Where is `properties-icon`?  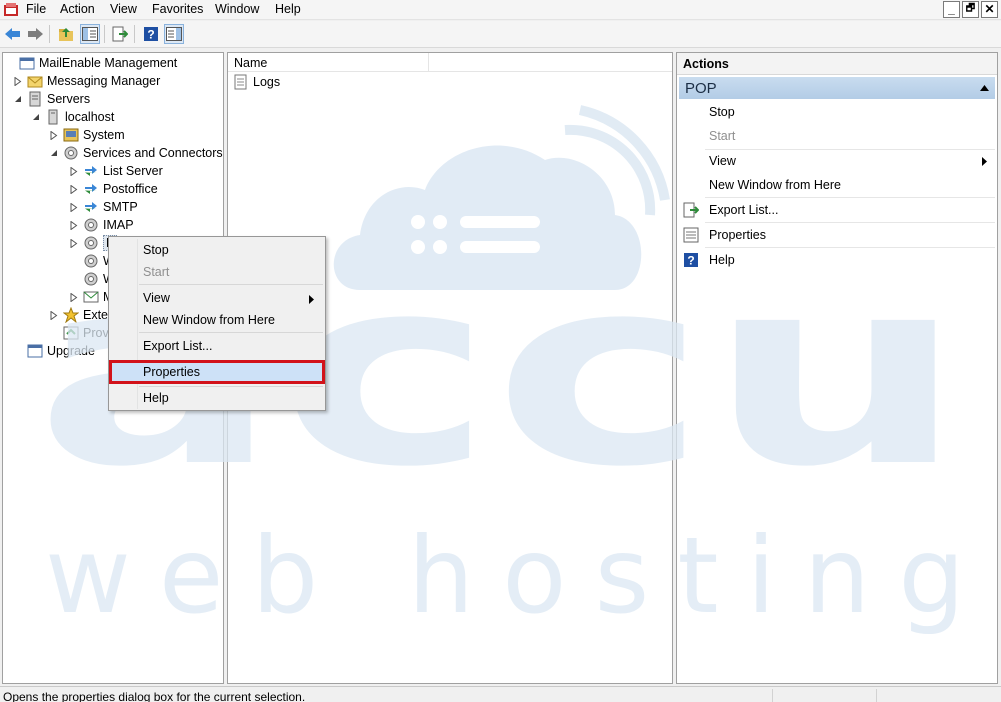
properties-icon is located at coordinates (691, 235).